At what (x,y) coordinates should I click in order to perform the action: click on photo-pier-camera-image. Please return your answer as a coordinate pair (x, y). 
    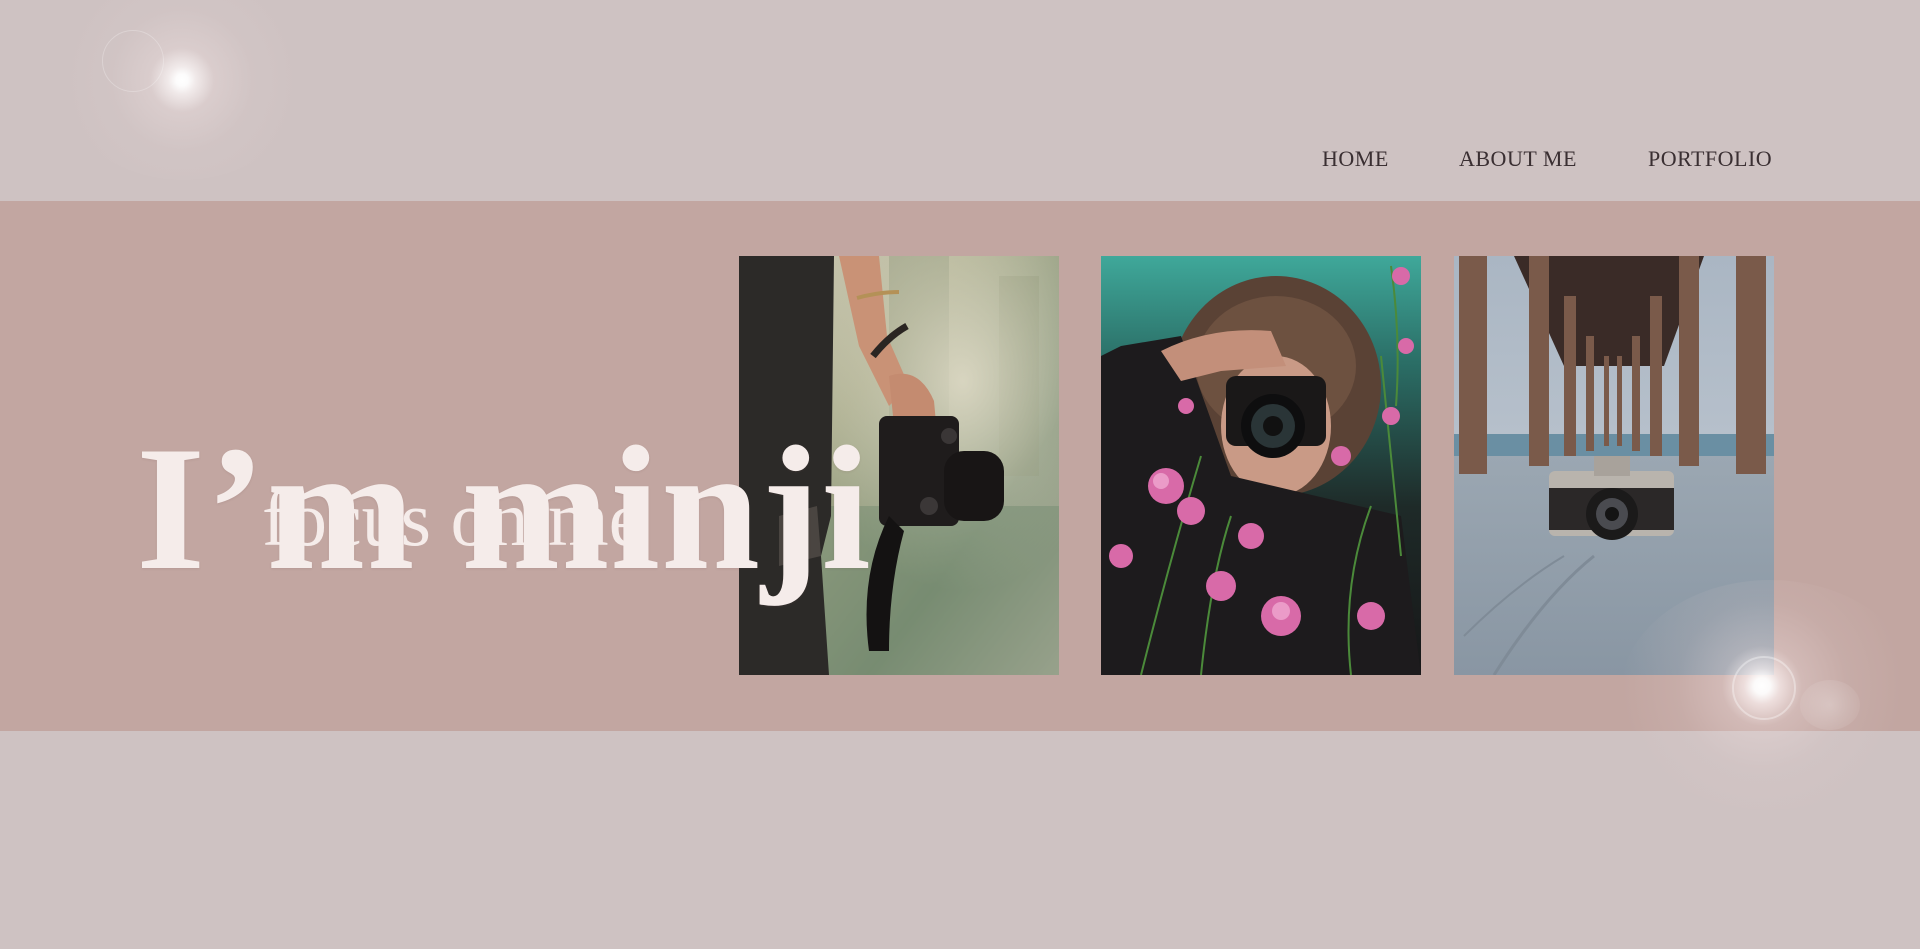
    Looking at the image, I should click on (1614, 465).